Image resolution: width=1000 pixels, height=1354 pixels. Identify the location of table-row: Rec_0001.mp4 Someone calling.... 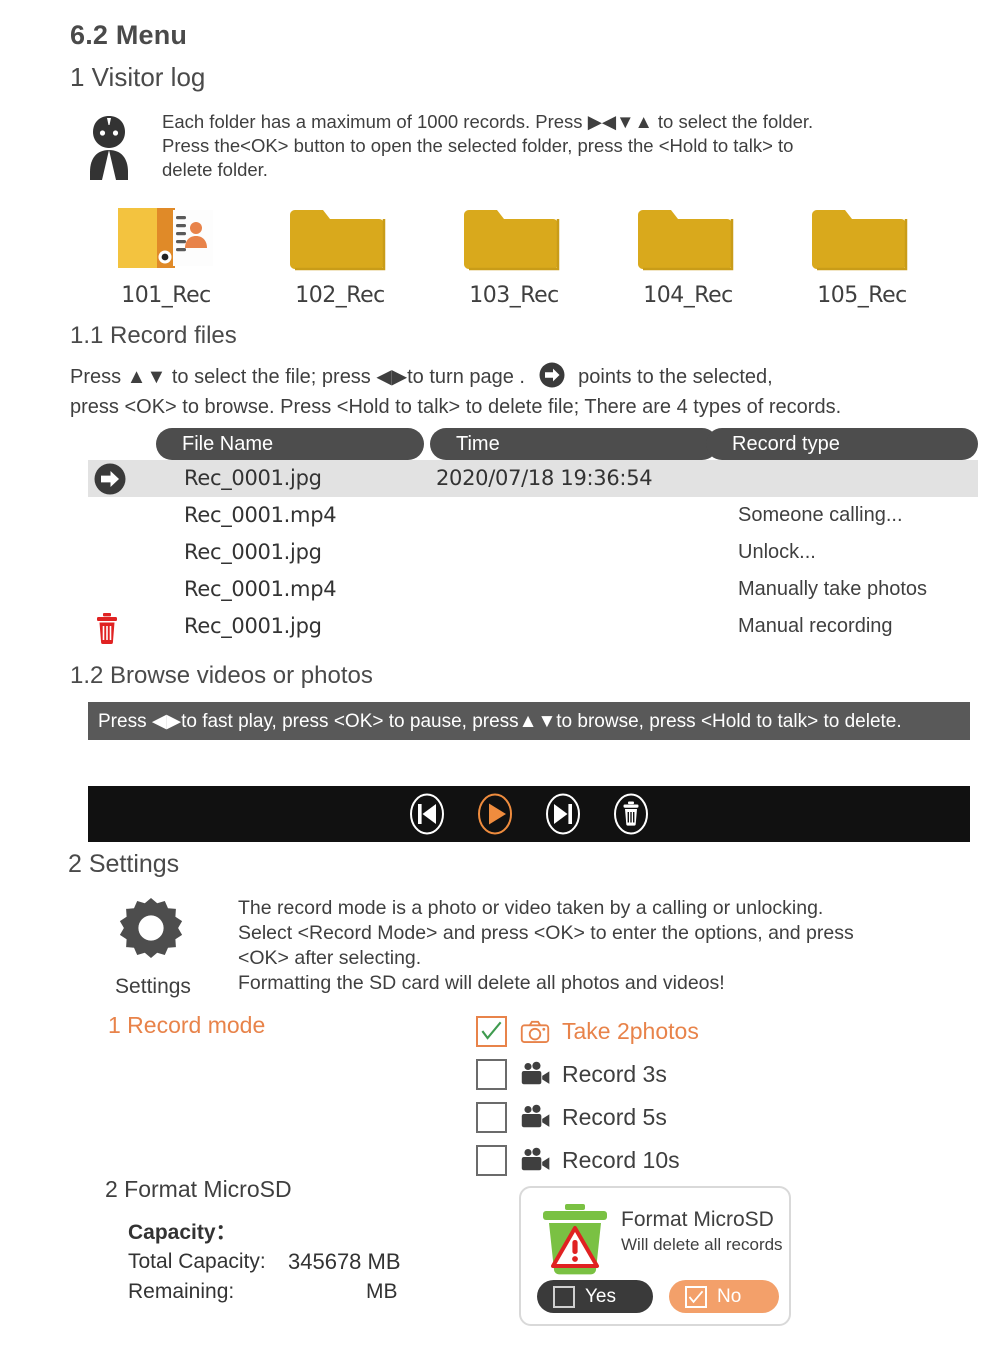
(533, 515).